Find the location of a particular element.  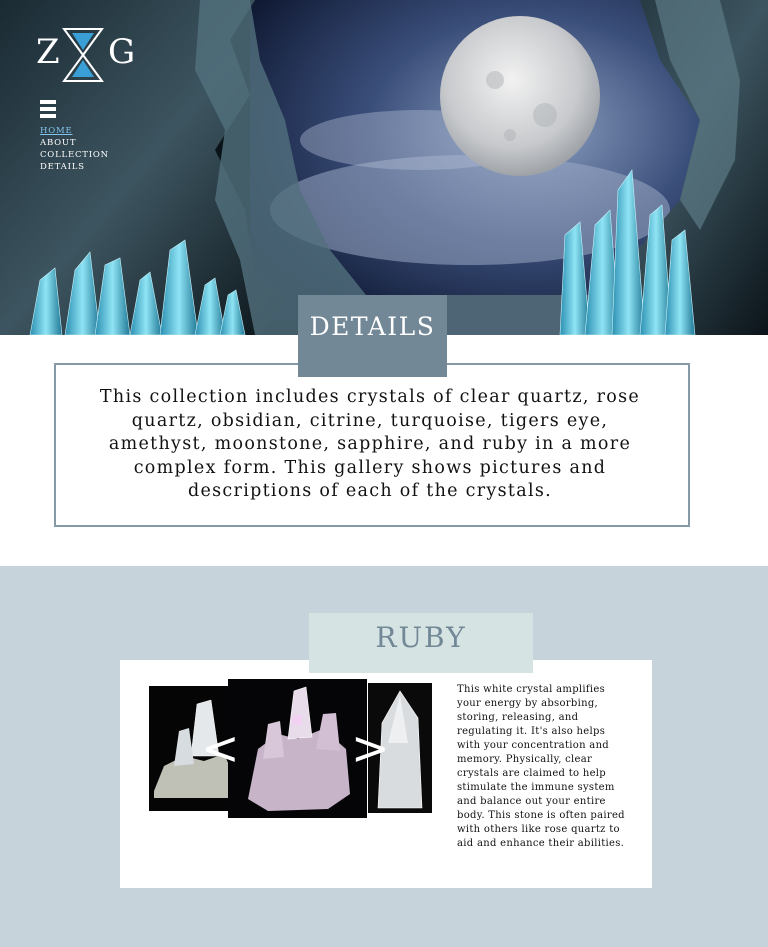

ruby-heading: RUBY is located at coordinates (421, 643).